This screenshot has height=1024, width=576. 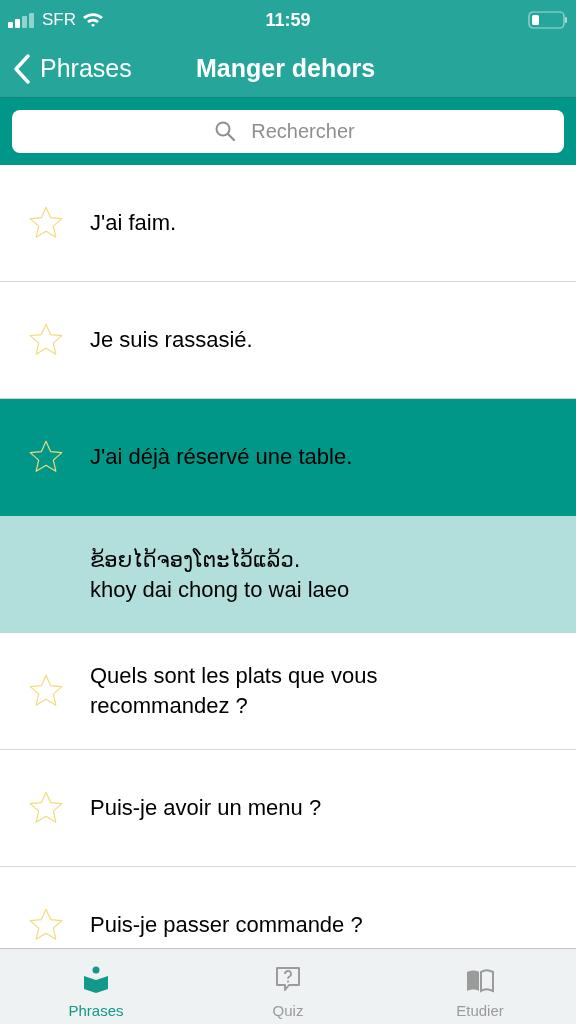 What do you see at coordinates (196, 560) in the screenshot?
I see `lao-text: ຂ້ອຍໄດ້ຈອງໂຕະໄວ້ແລ້ວ.` at bounding box center [196, 560].